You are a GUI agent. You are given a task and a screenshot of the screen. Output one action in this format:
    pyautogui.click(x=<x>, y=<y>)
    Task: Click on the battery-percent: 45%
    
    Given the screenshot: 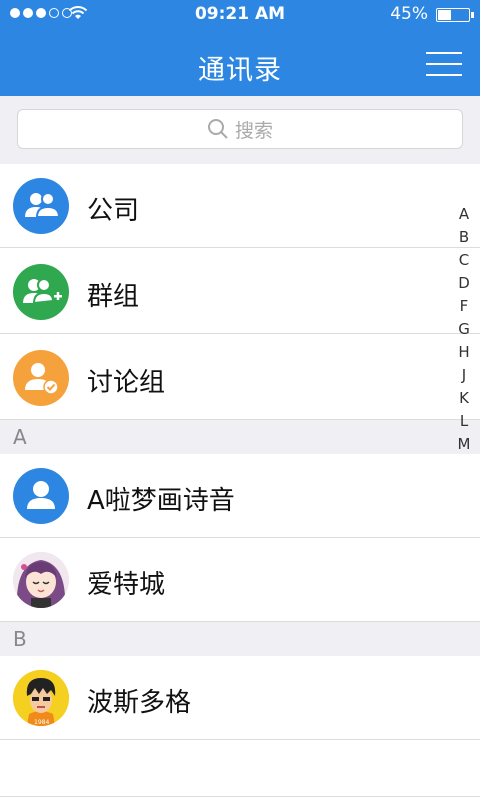 What is the action you would take?
    pyautogui.click(x=409, y=14)
    